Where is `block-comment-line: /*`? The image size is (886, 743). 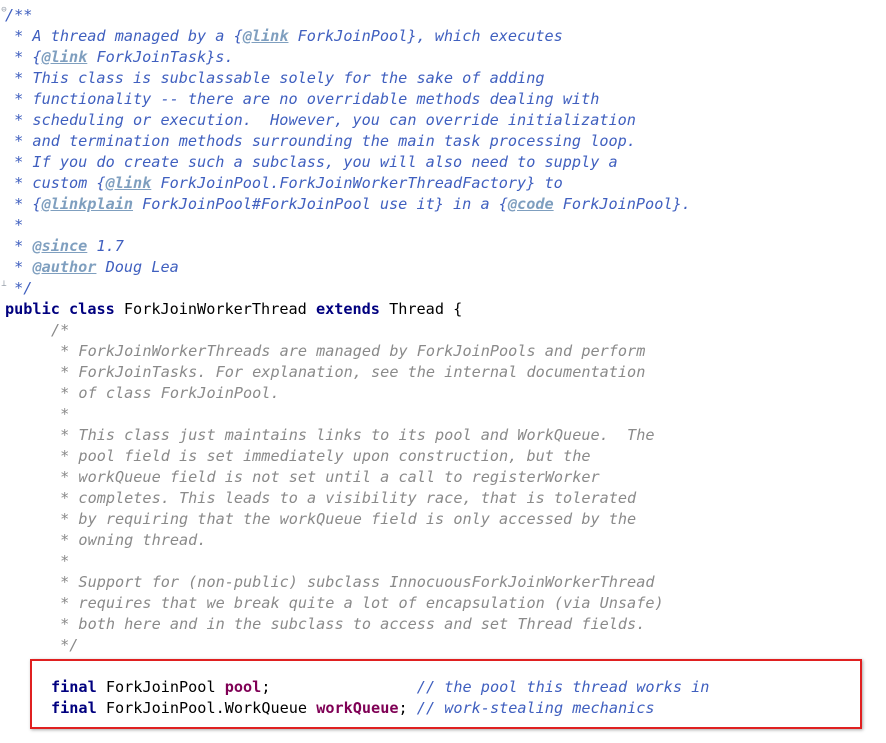
block-comment-line: /* is located at coordinates (443, 330).